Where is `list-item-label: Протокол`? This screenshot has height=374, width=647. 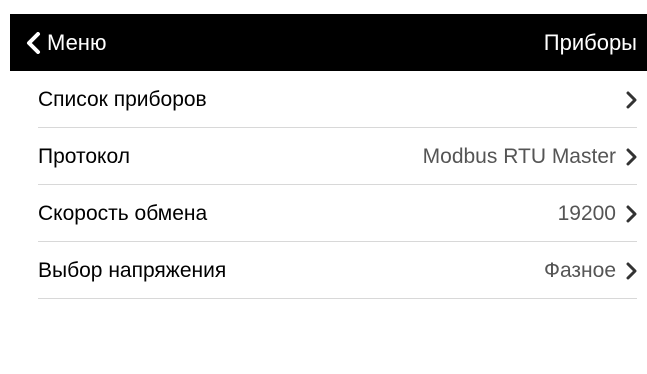
list-item-label: Протокол is located at coordinates (84, 156).